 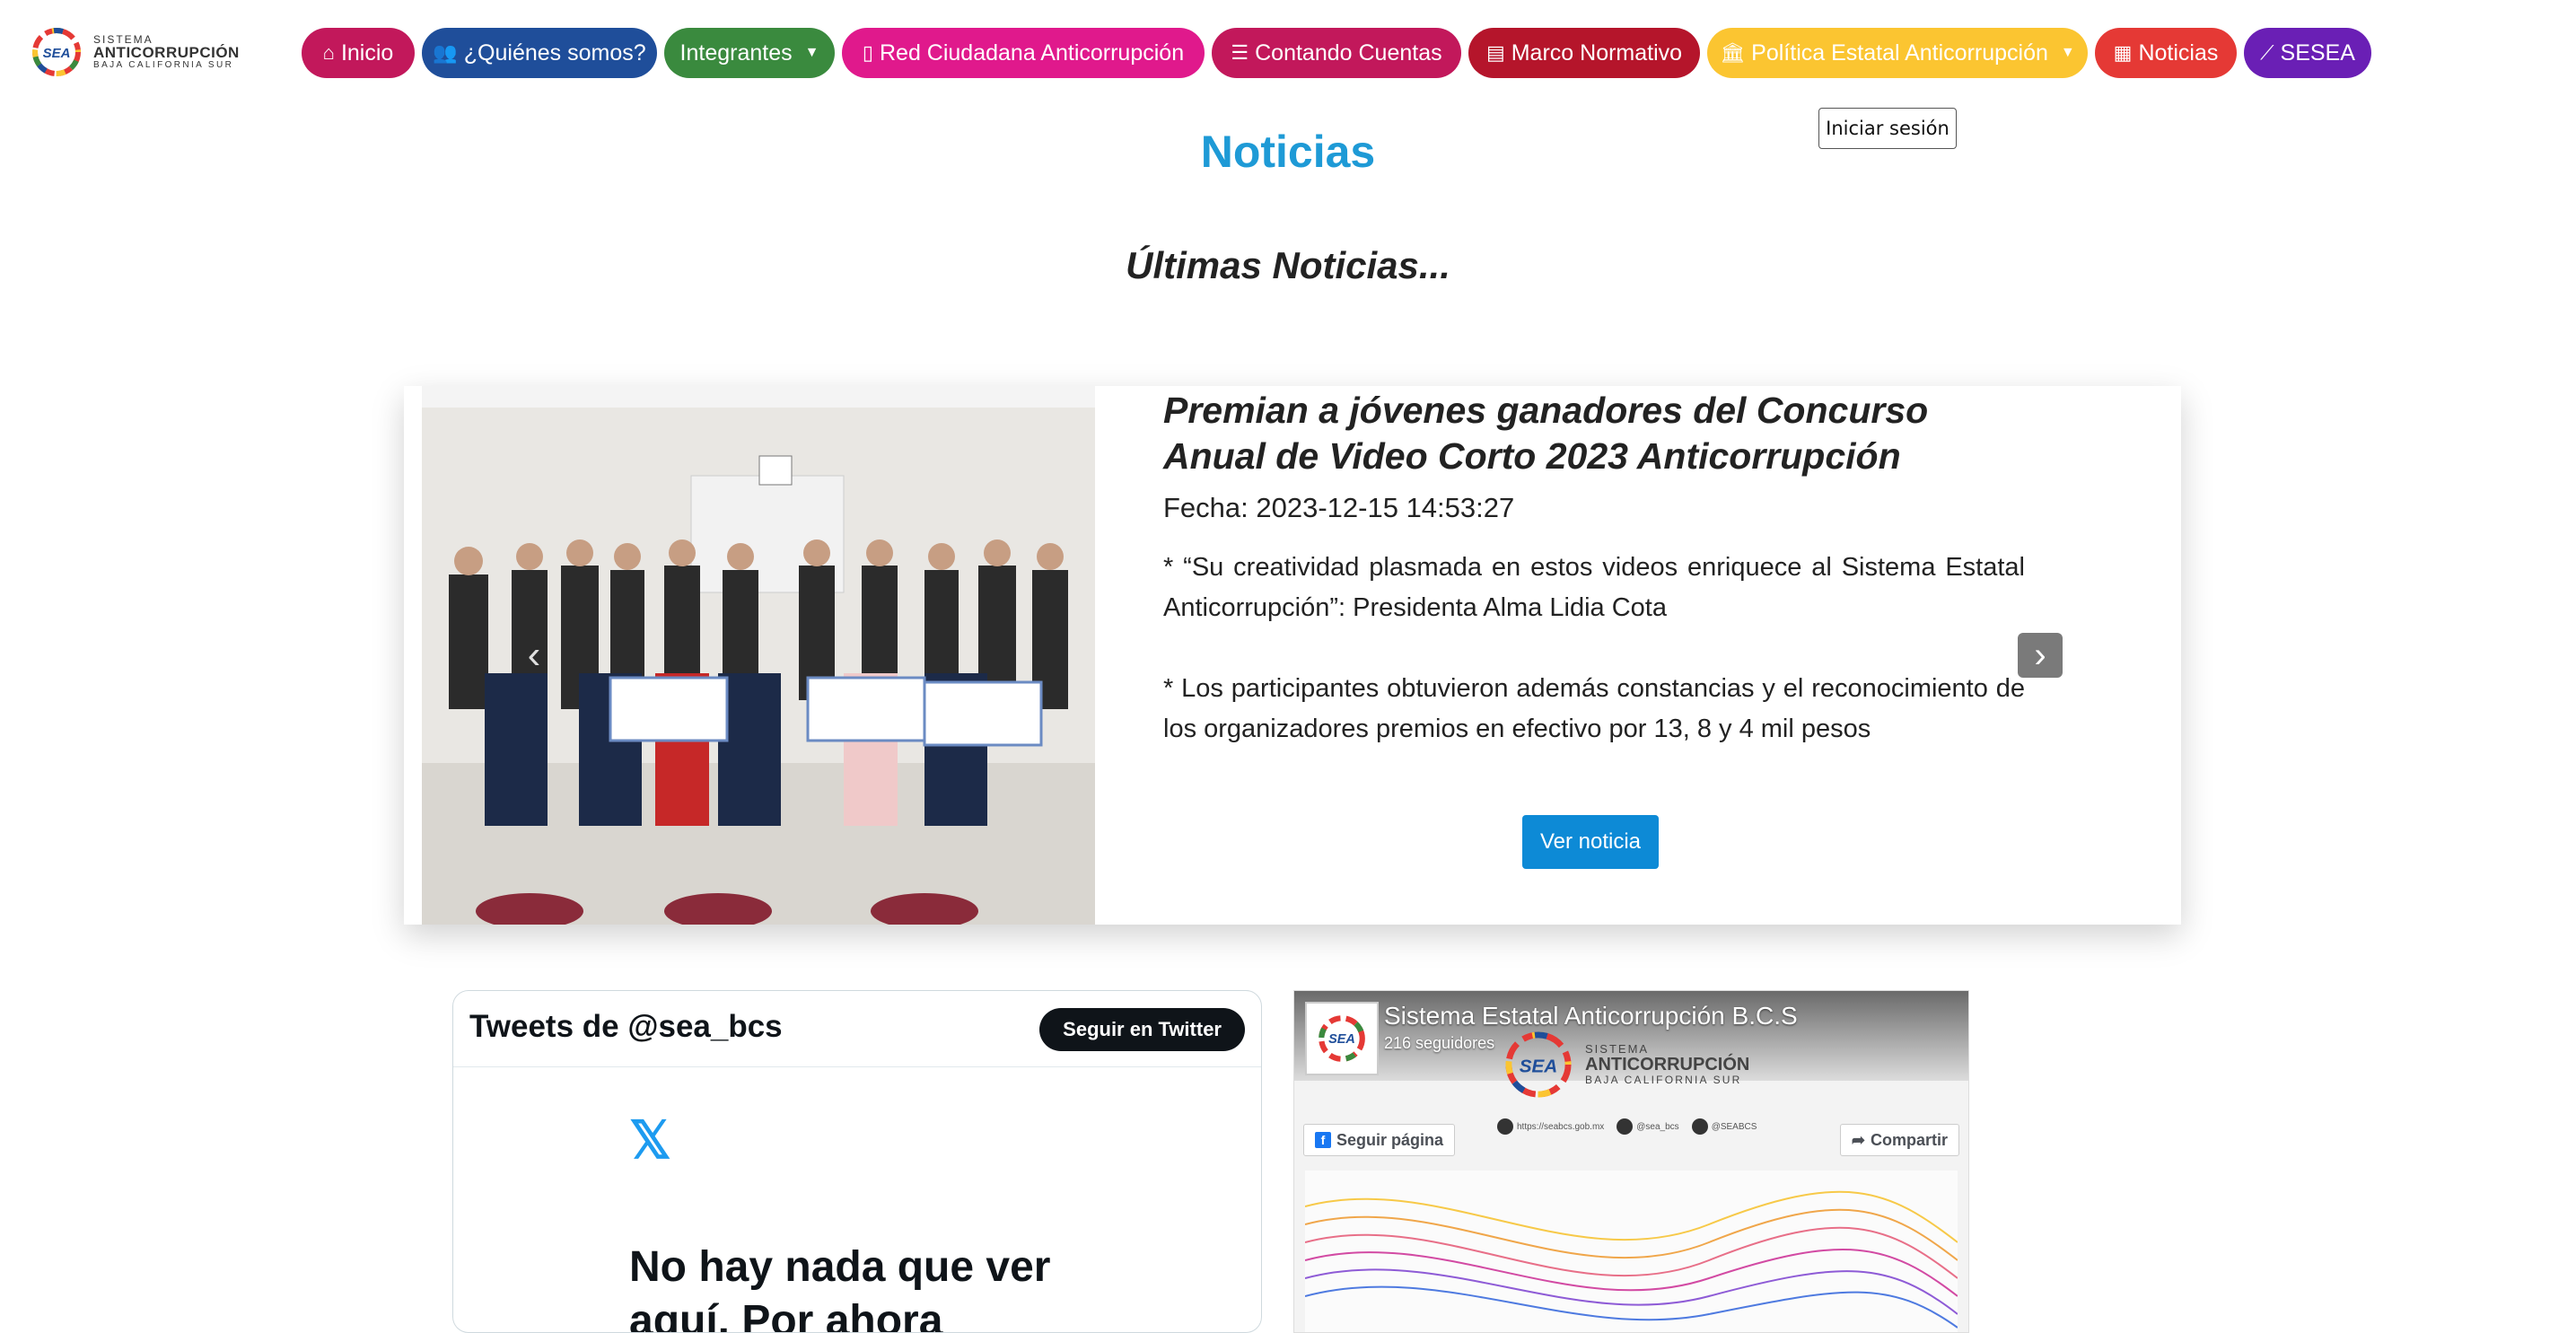 I want to click on home-icon: ⌂, so click(x=328, y=52).